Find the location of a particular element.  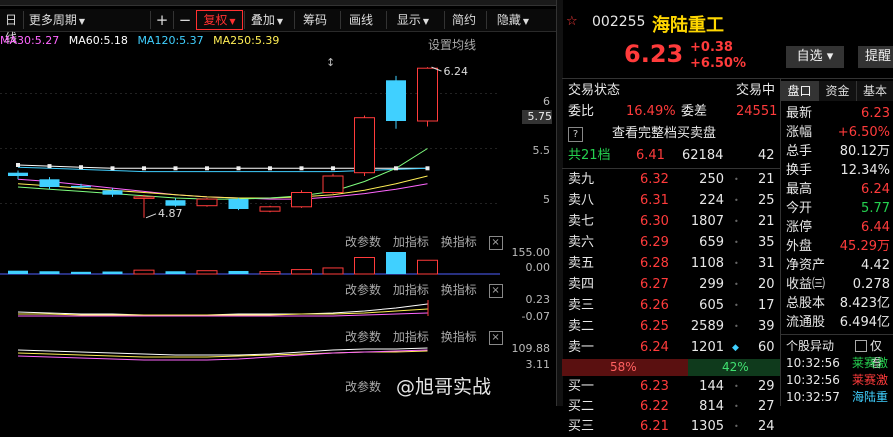

tab-funds: 资金 is located at coordinates (838, 91).